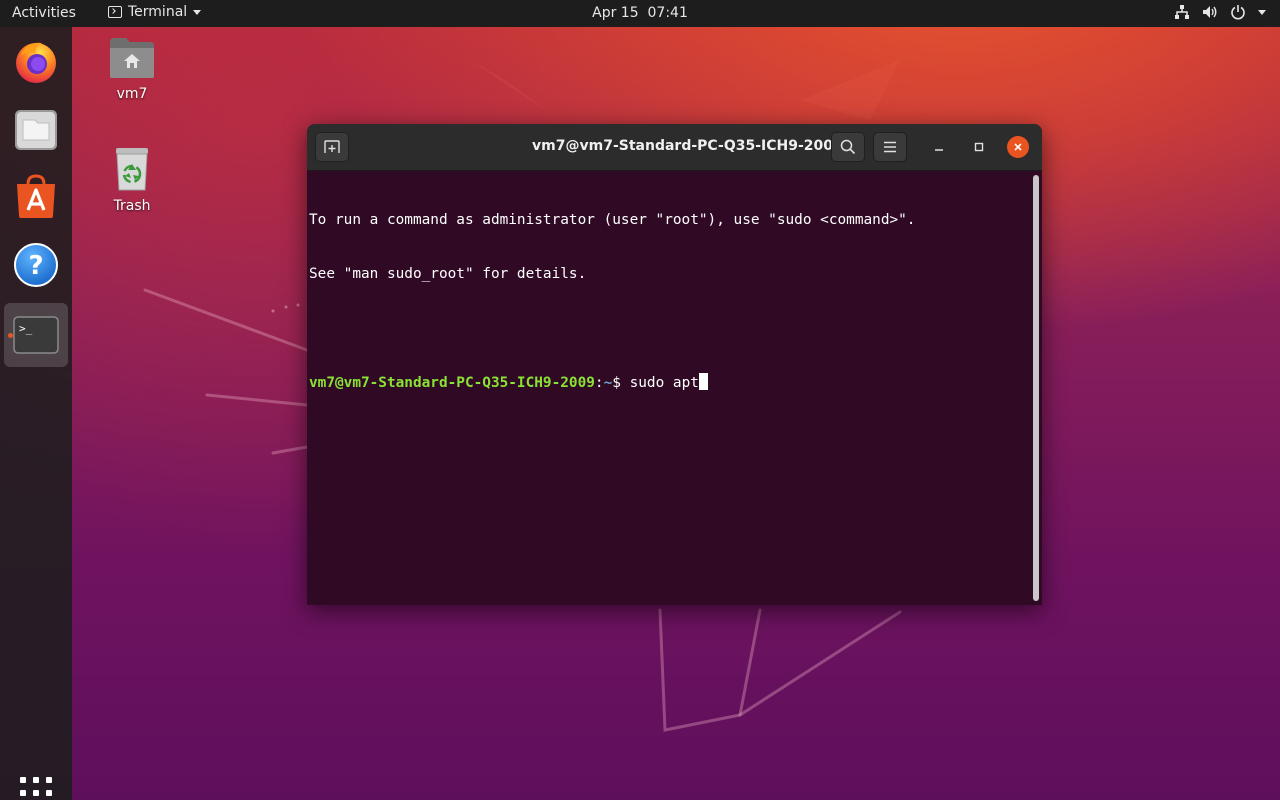 The height and width of the screenshot is (800, 1280). Describe the element at coordinates (132, 206) in the screenshot. I see `desktop-icon-label: Trash` at that location.